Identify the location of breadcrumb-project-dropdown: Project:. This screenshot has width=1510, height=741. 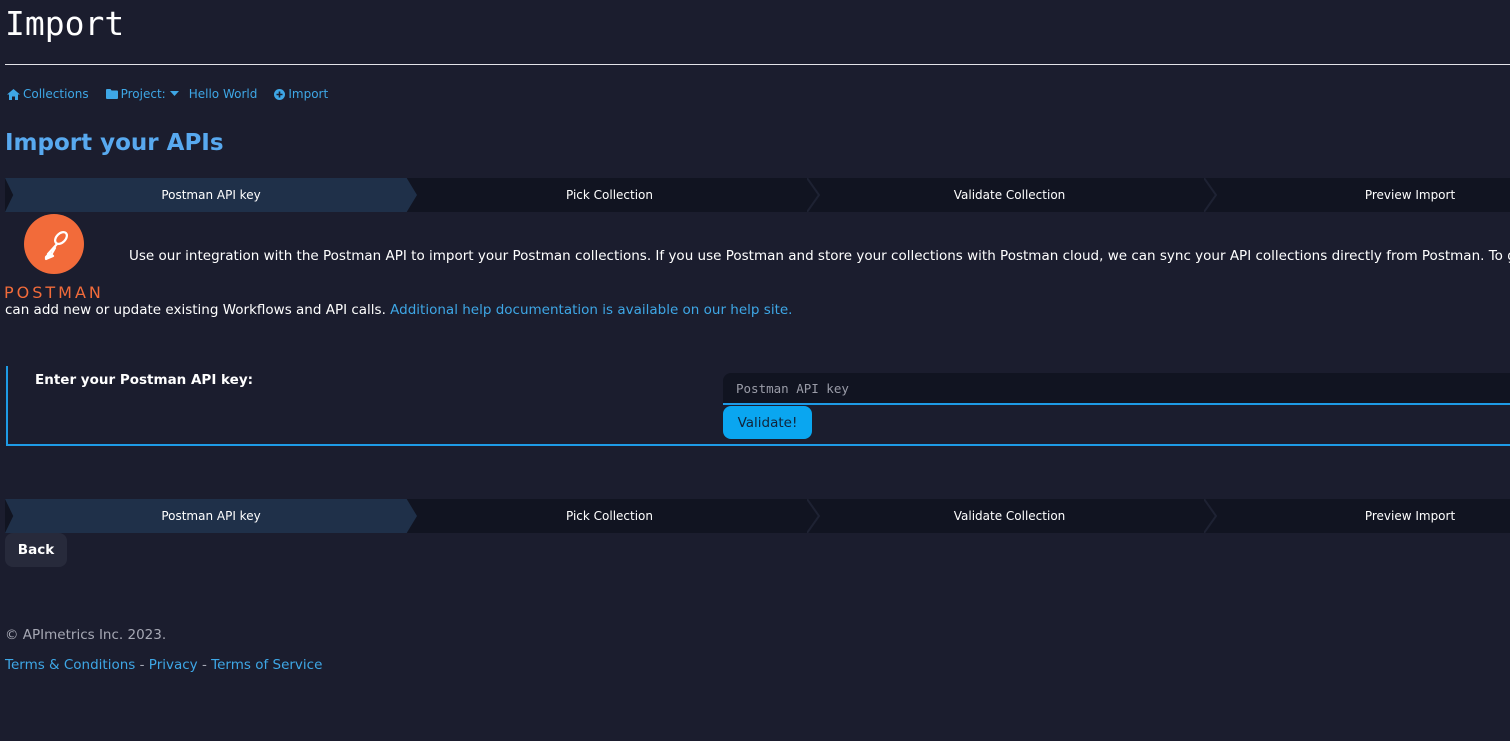
(142, 94).